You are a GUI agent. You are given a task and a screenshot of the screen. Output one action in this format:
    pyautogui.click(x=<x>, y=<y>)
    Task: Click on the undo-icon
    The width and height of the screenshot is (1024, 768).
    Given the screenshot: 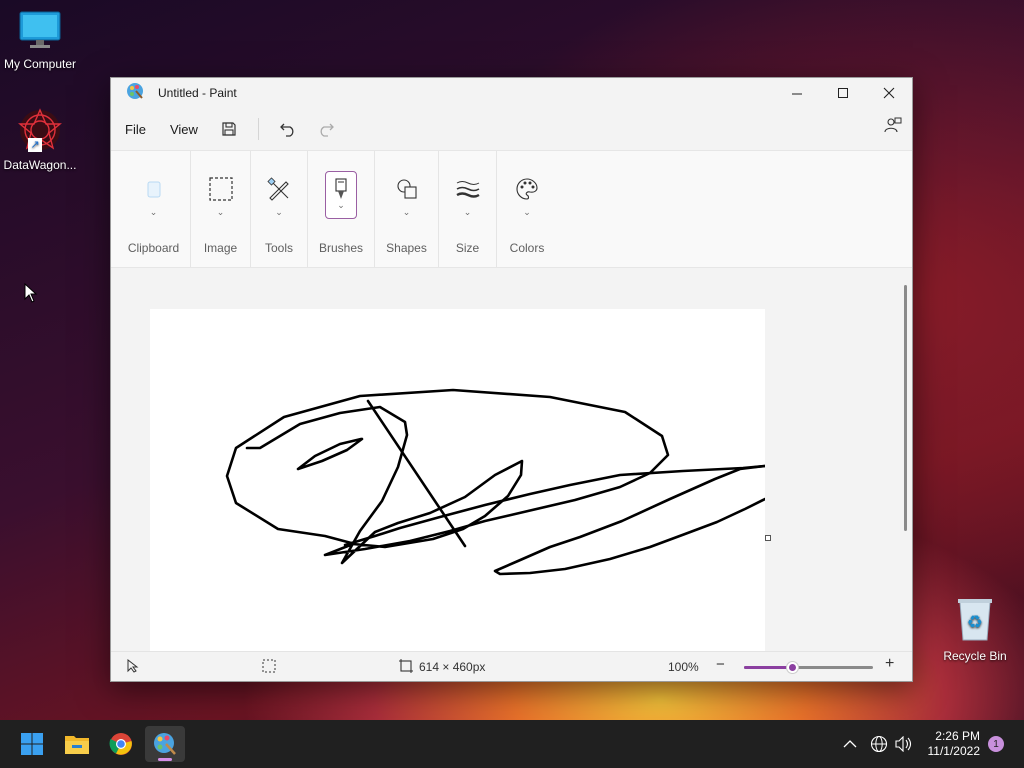 What is the action you would take?
    pyautogui.click(x=286, y=130)
    